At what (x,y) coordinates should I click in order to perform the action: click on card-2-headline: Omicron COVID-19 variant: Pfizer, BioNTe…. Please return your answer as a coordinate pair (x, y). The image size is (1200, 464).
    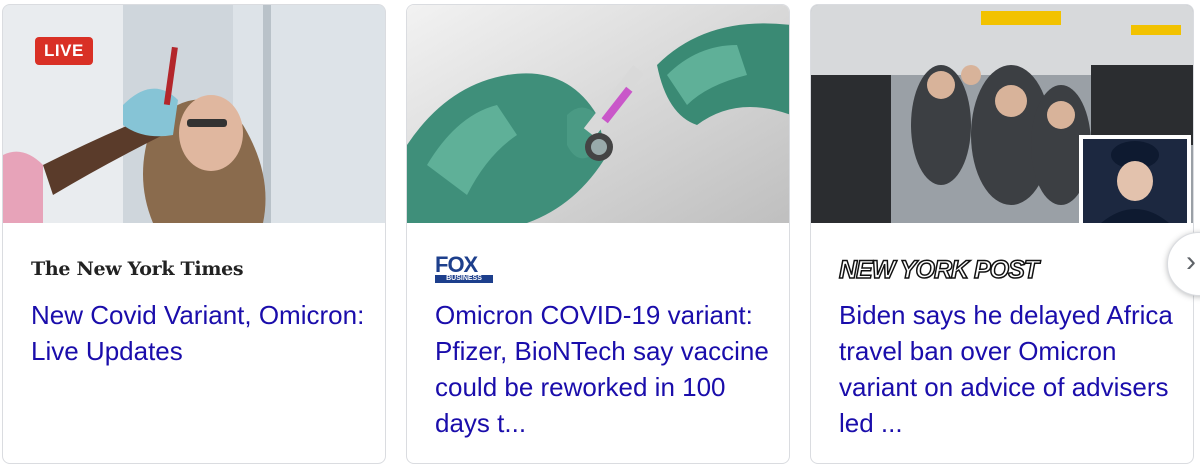
    Looking at the image, I should click on (605, 369).